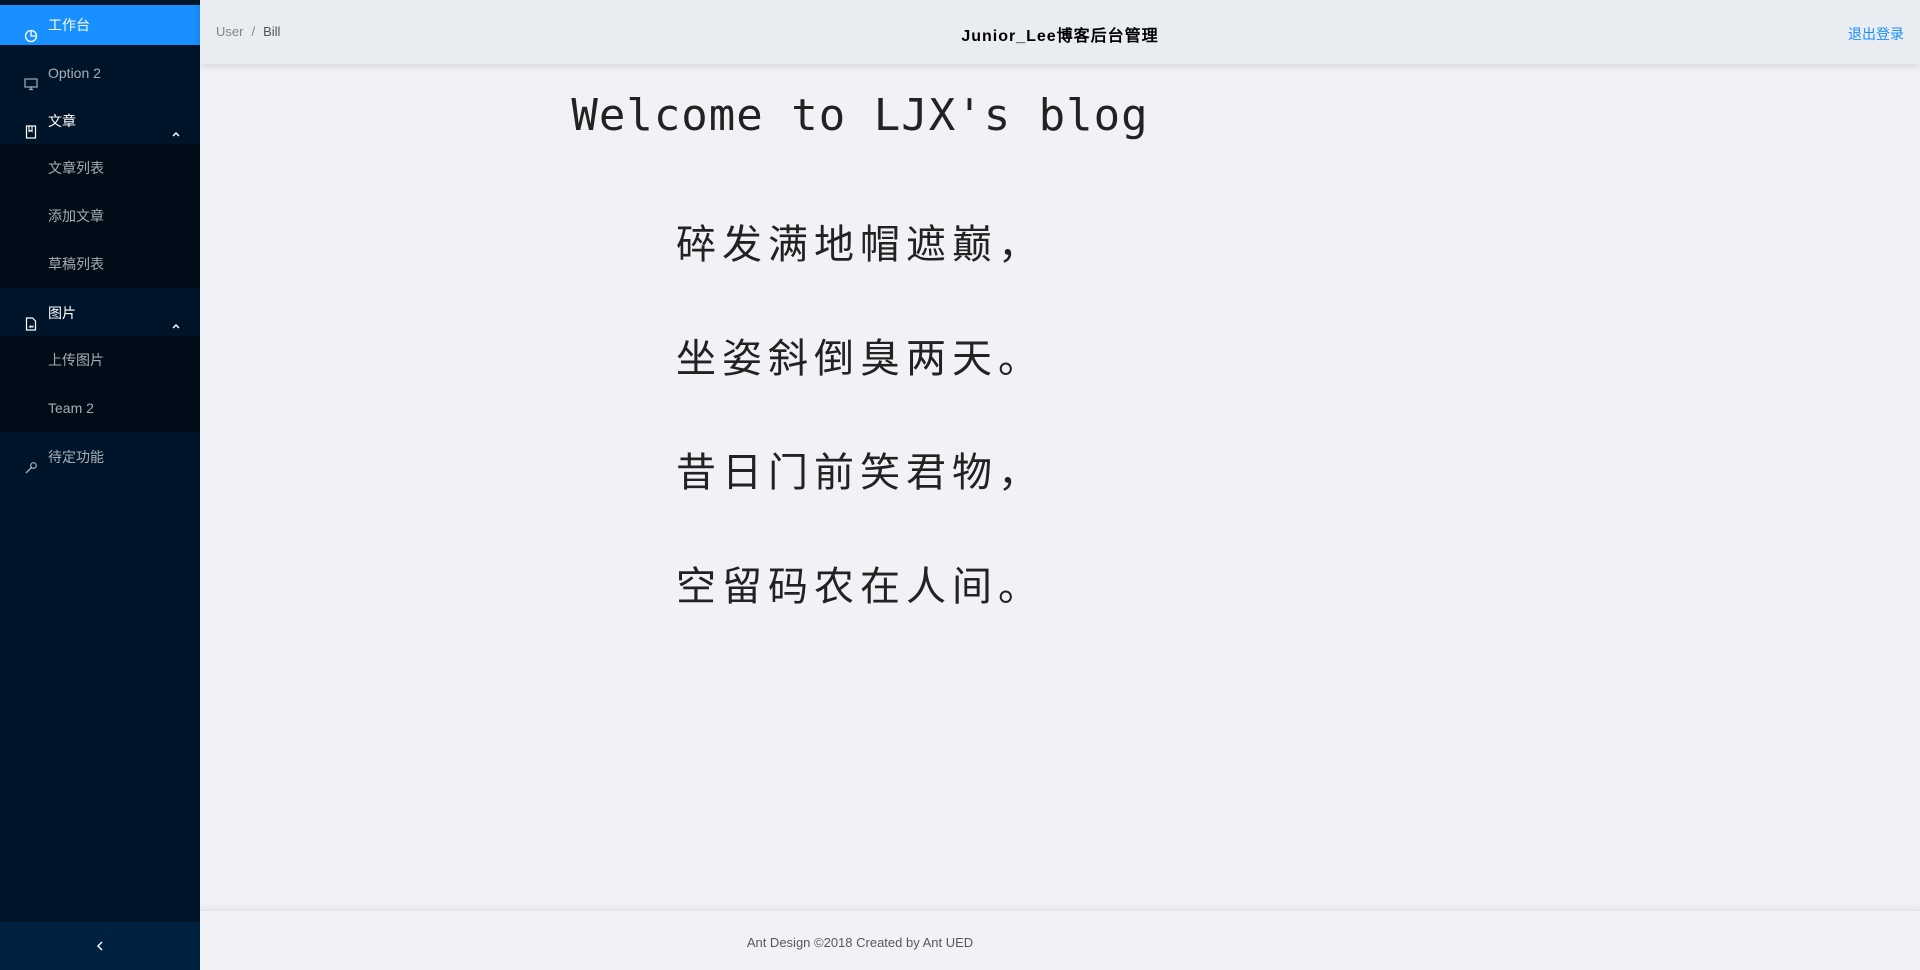 The image size is (1920, 970). I want to click on submenu-label: 文章, so click(62, 121).